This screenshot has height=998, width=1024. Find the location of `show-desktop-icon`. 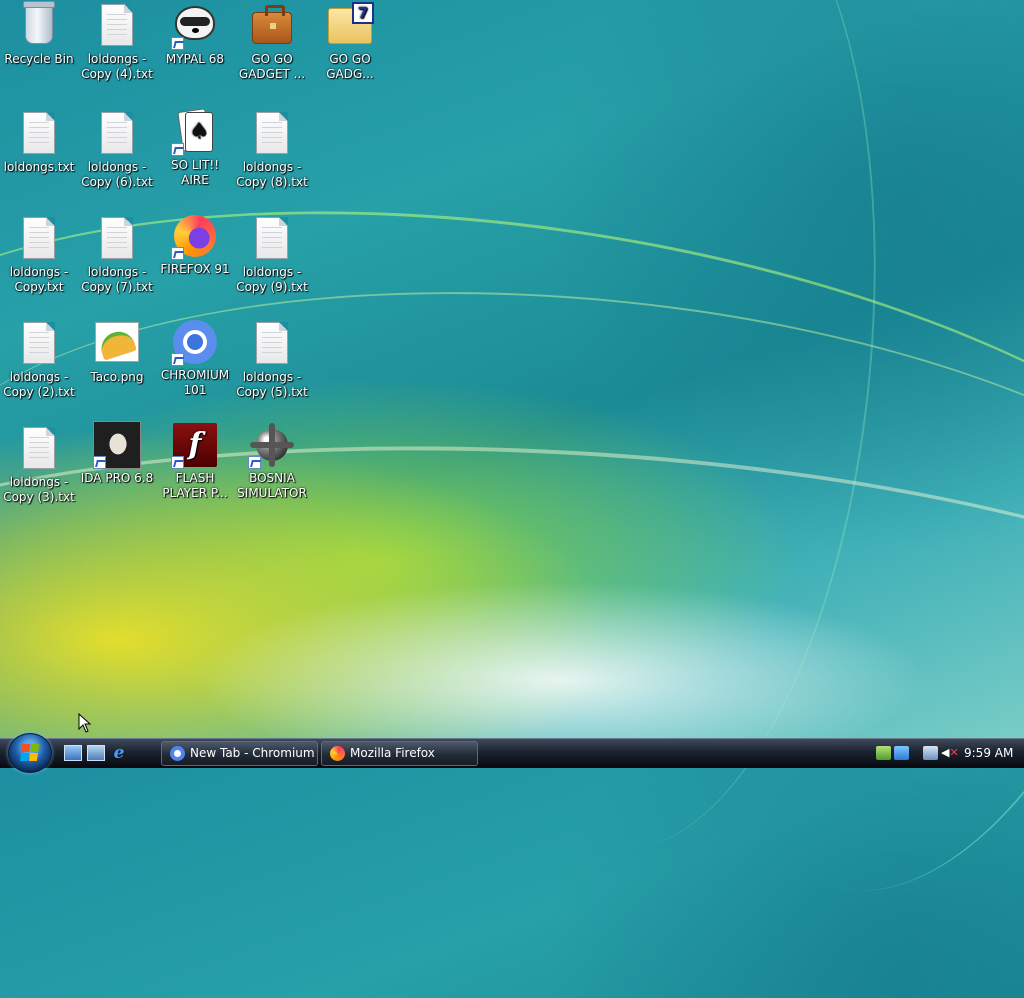

show-desktop-icon is located at coordinates (73, 753).